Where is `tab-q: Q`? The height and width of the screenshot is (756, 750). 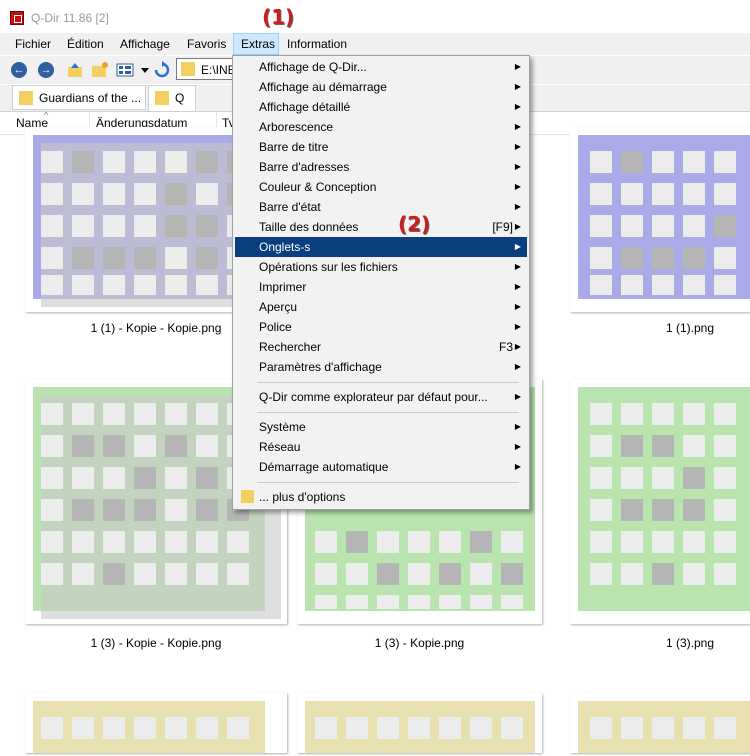
tab-q: Q is located at coordinates (172, 98).